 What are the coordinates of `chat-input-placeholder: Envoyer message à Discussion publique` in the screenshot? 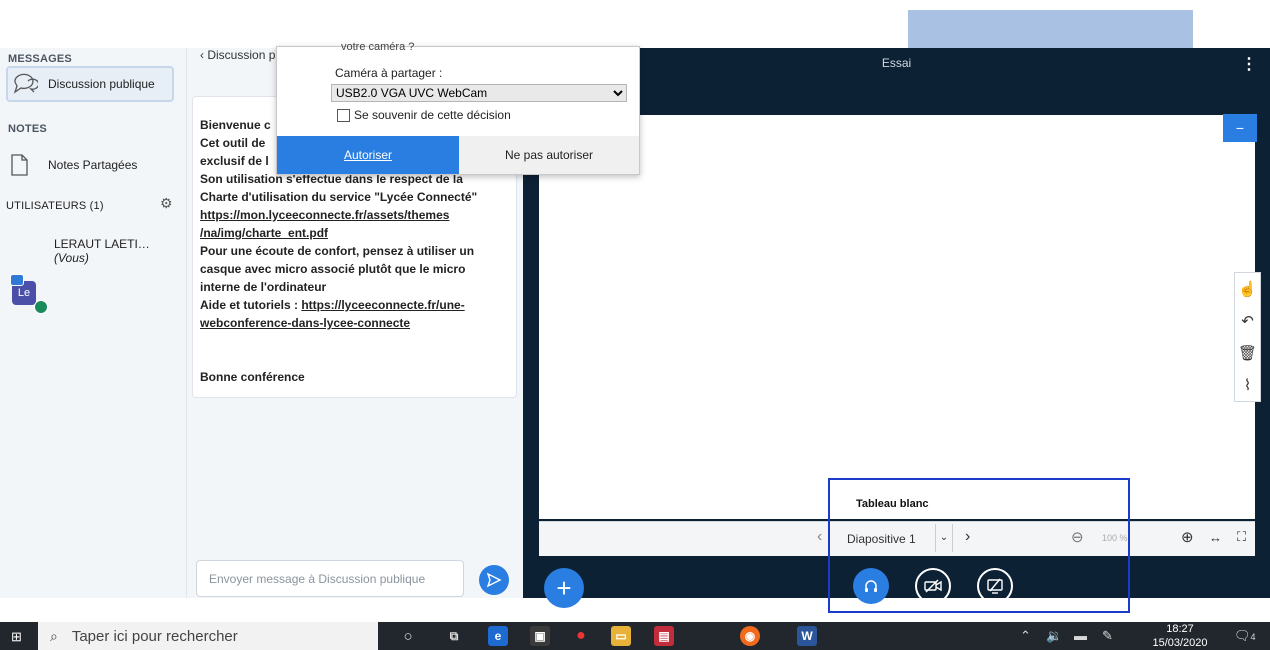 It's located at (317, 578).